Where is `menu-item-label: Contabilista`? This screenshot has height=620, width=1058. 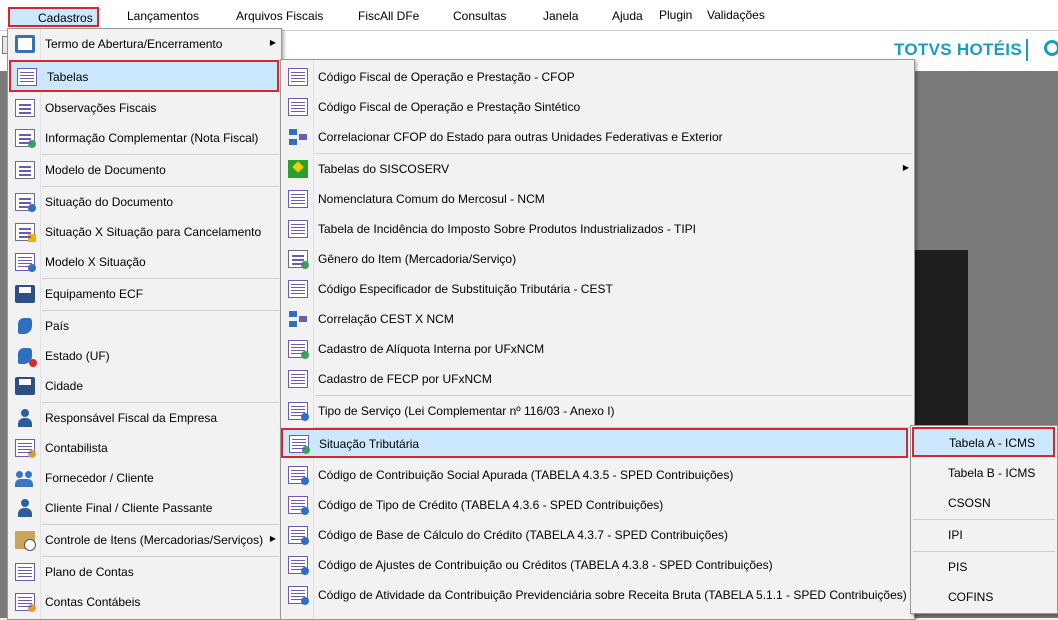 menu-item-label: Contabilista is located at coordinates (76, 448).